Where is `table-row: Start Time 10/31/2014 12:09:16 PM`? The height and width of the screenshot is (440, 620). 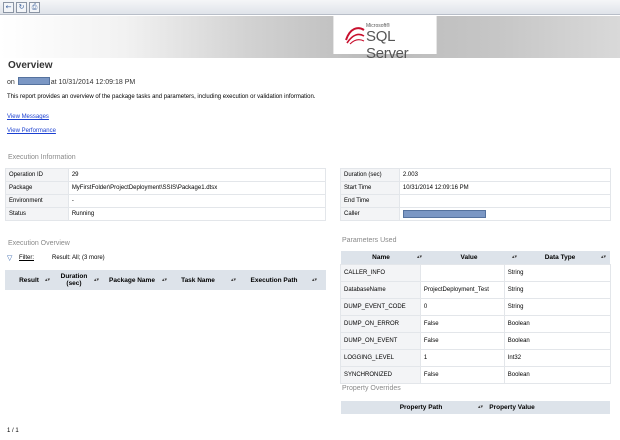
table-row: Start Time 10/31/2014 12:09:16 PM is located at coordinates (476, 188).